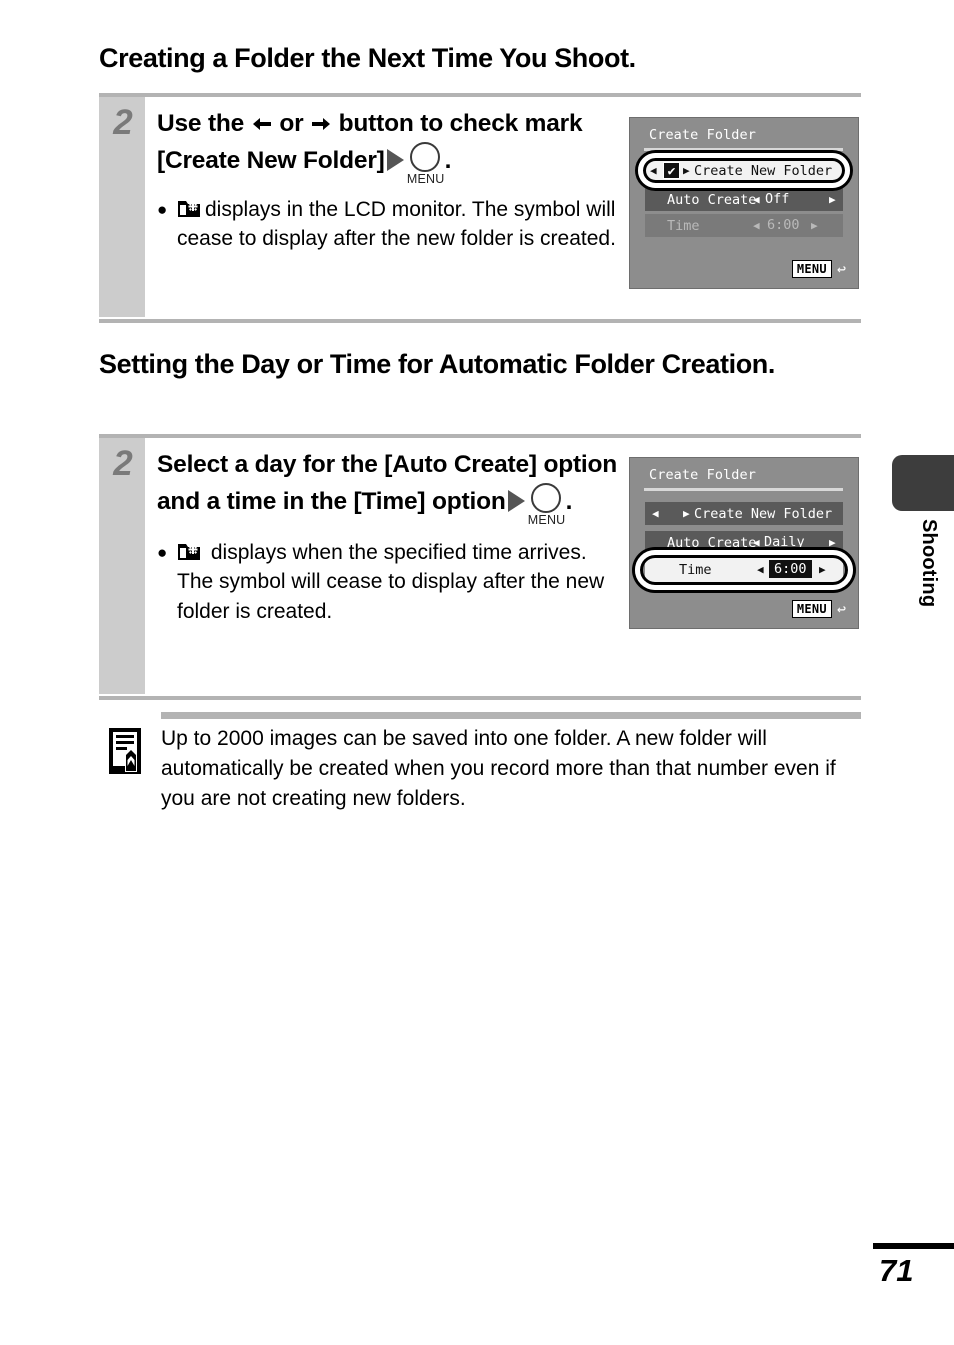  I want to click on lcd-row-auto-create: Auto Create ◀ Daily ▶, so click(744, 542).